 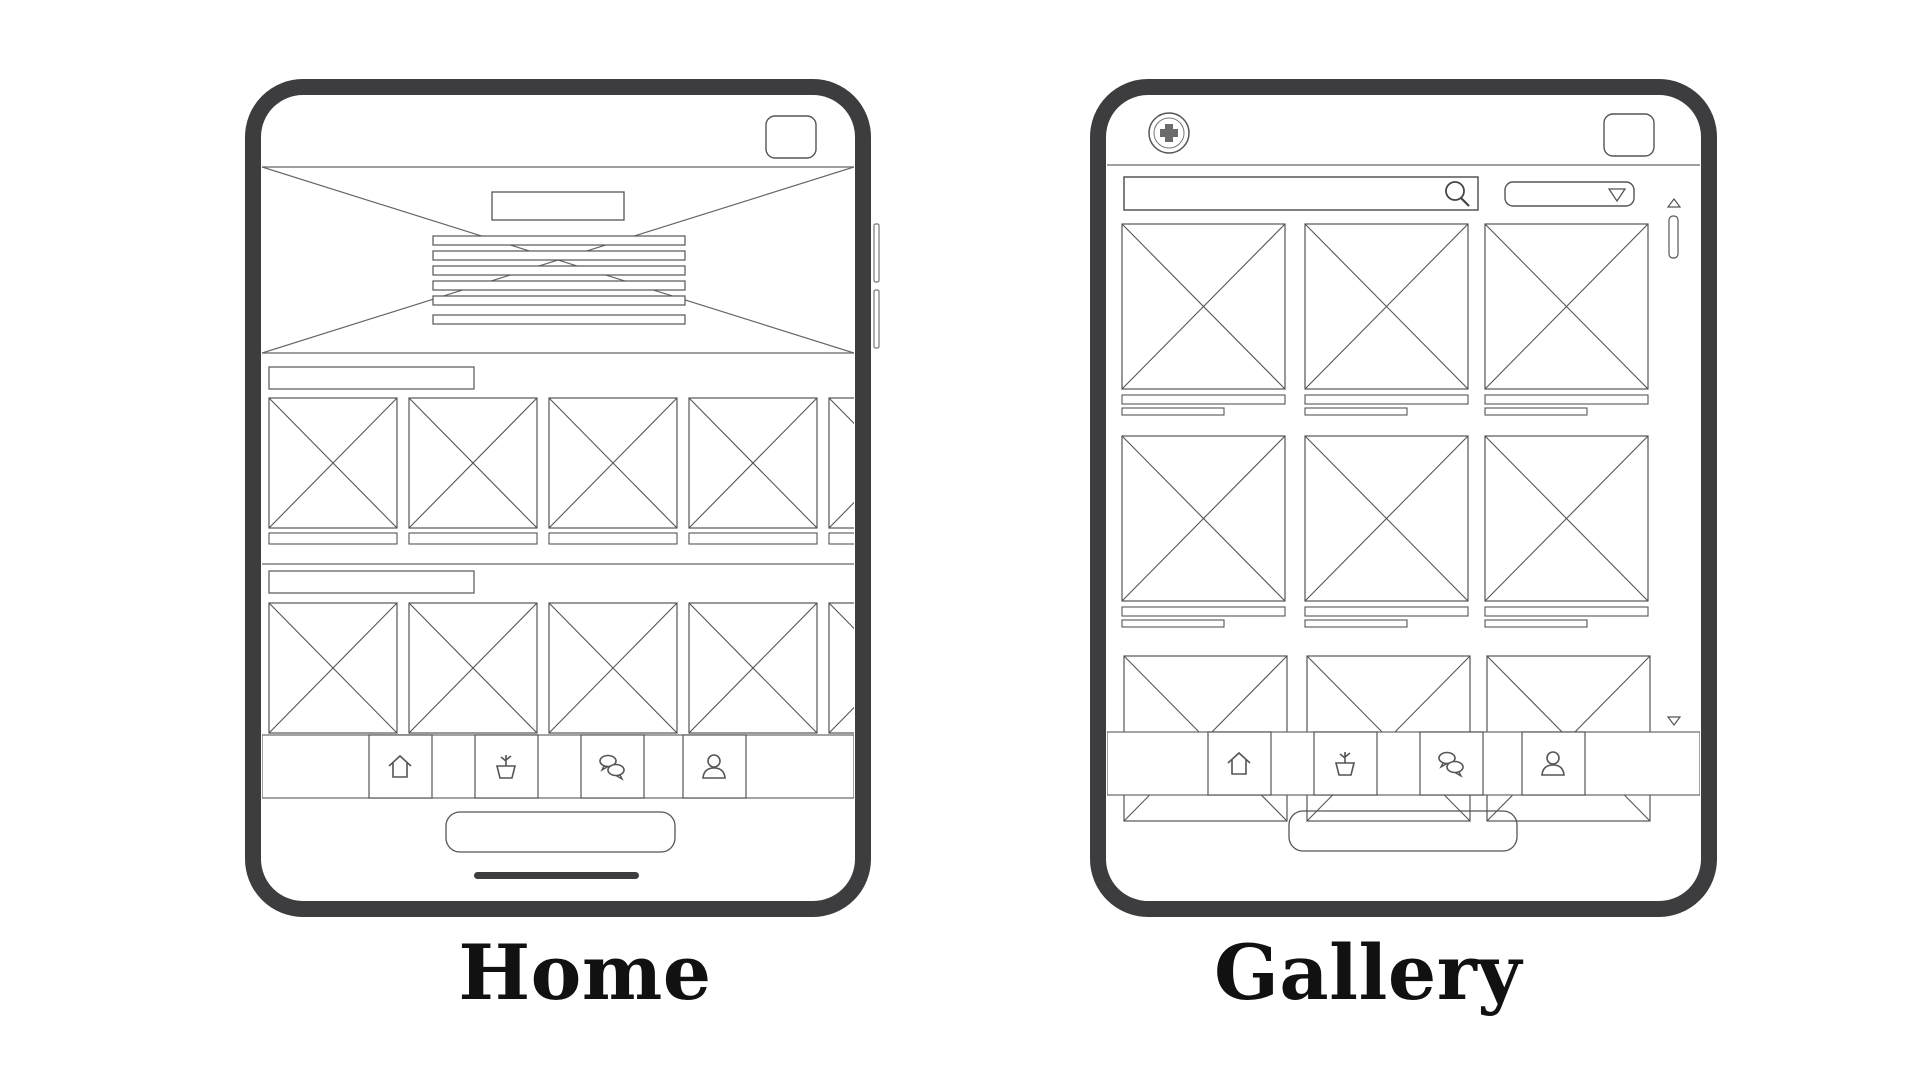 I want to click on home-indicator-bar, so click(x=556, y=875).